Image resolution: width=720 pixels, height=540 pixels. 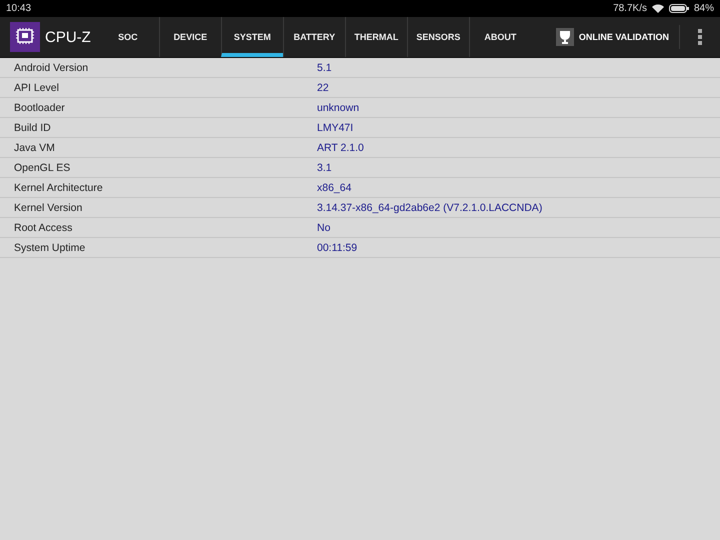 What do you see at coordinates (58, 188) in the screenshot?
I see `property-label: Kernel Architecture` at bounding box center [58, 188].